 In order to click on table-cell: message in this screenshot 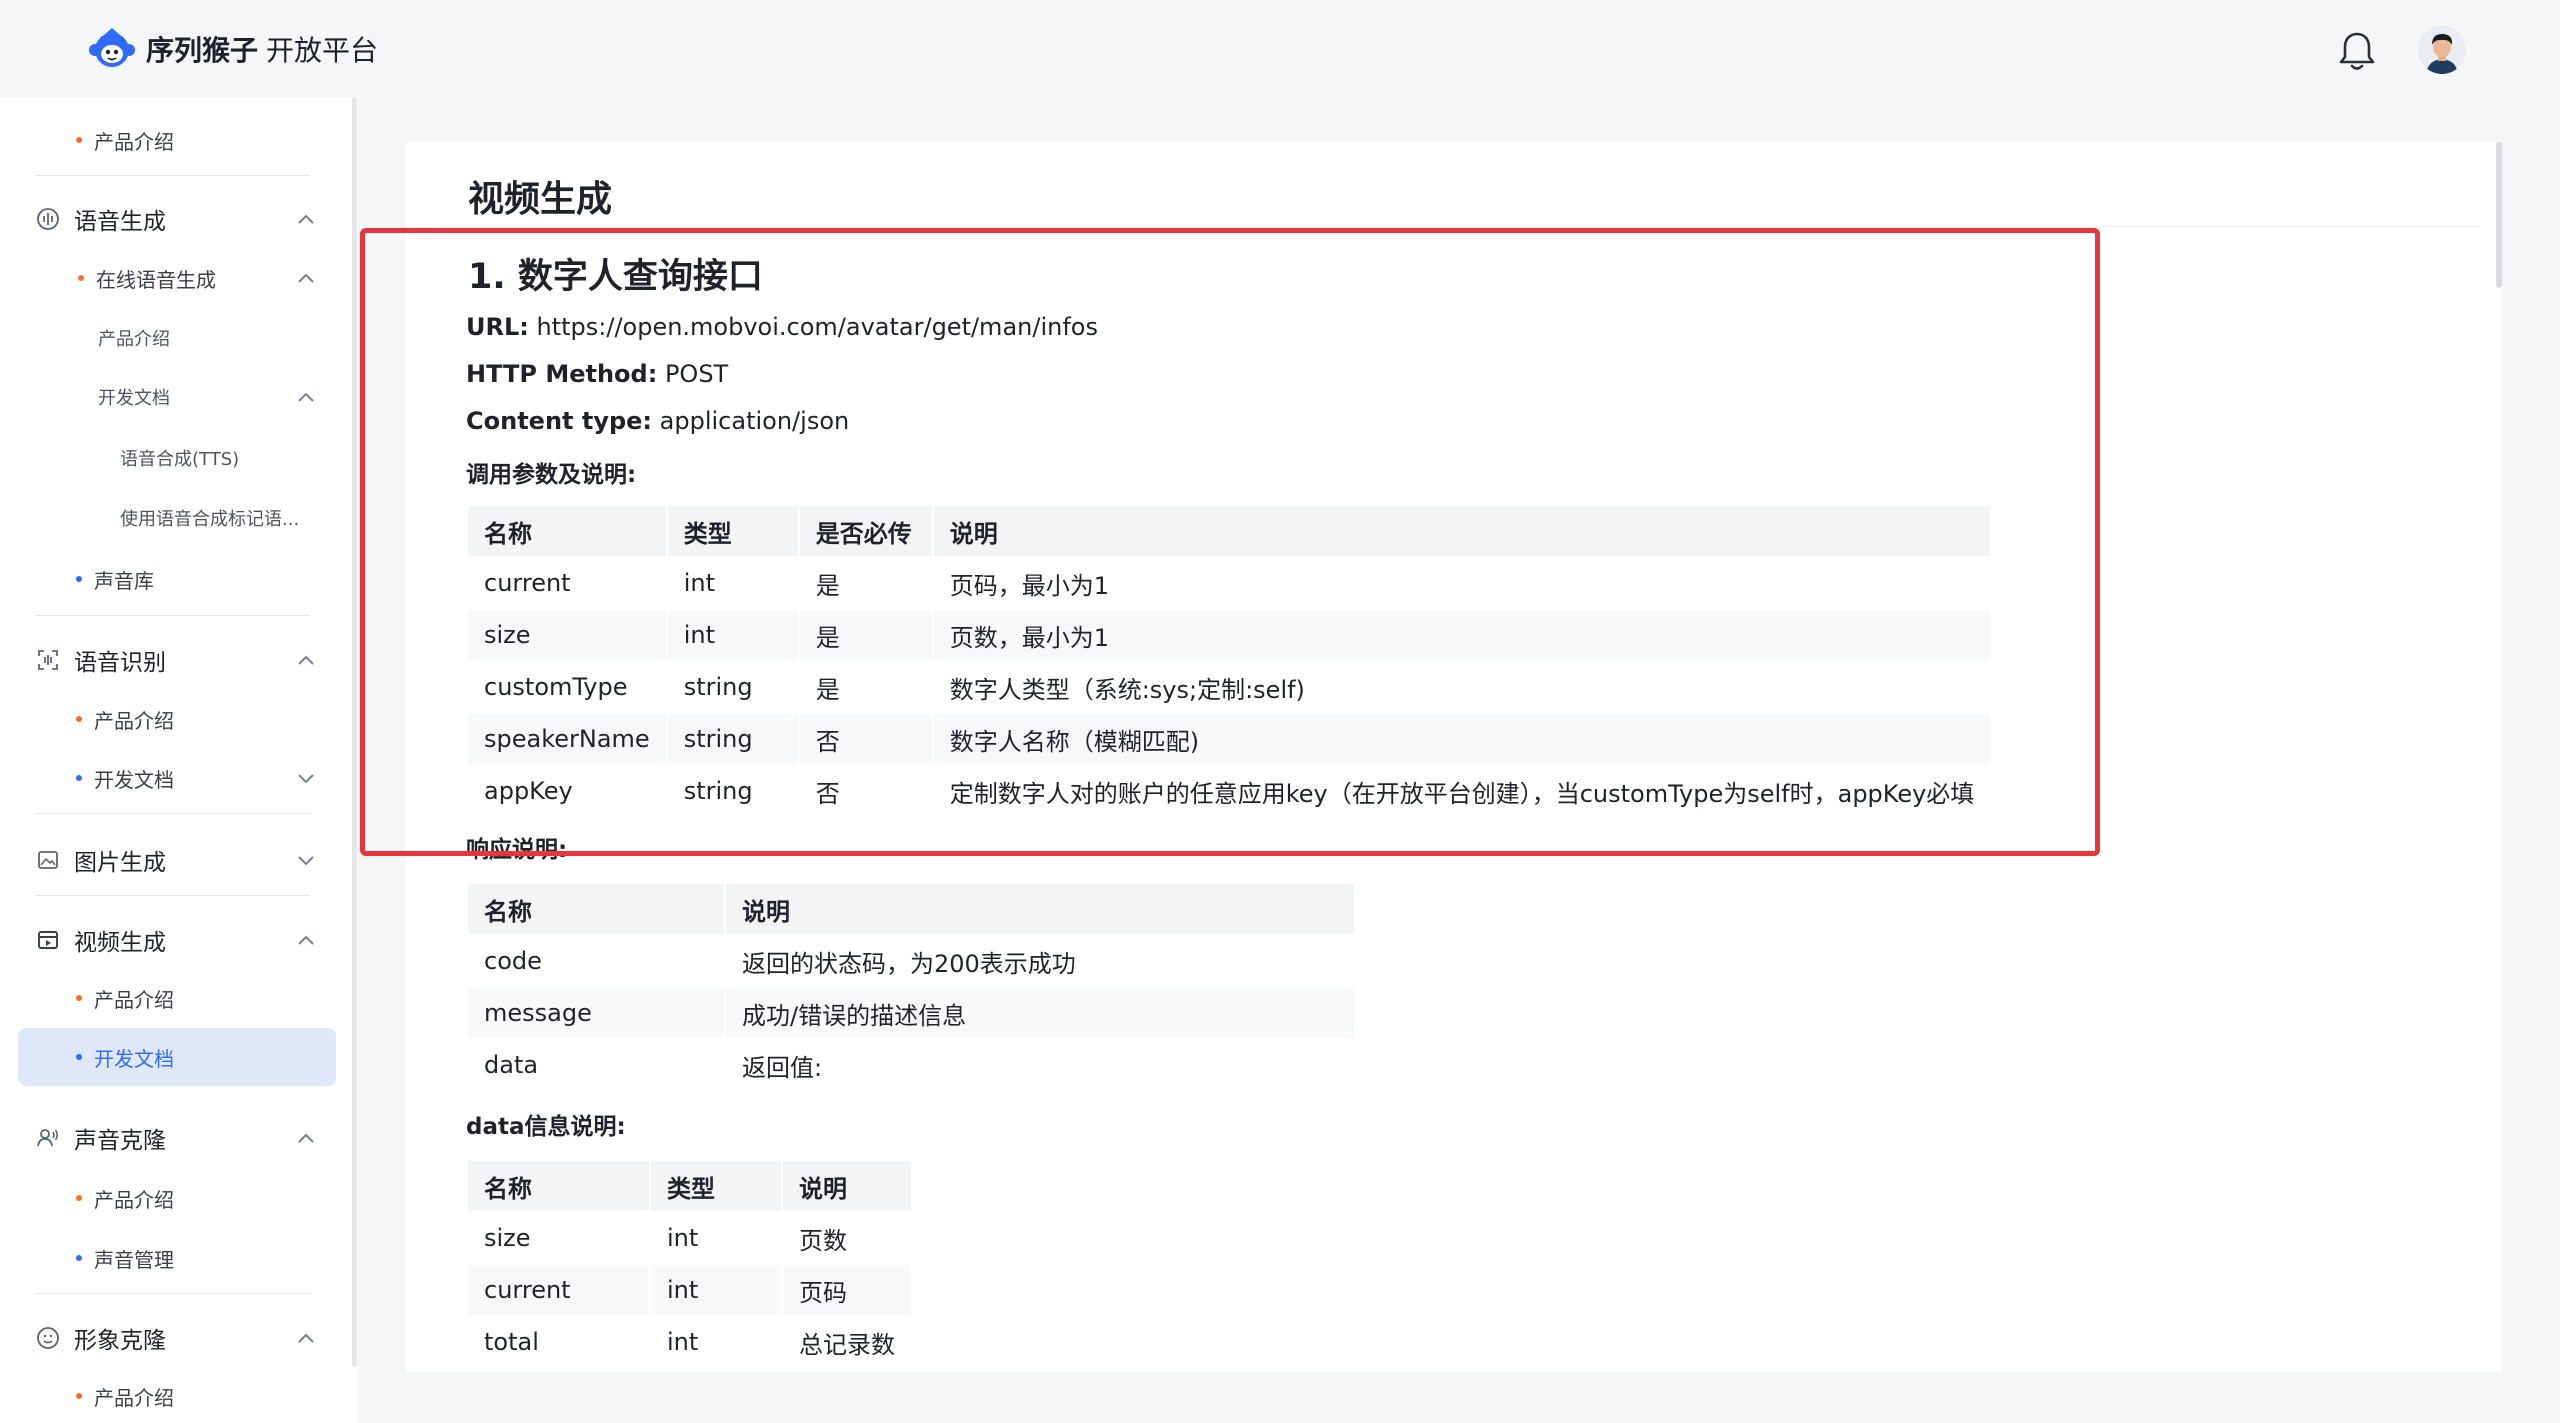, I will do `click(597, 1014)`.